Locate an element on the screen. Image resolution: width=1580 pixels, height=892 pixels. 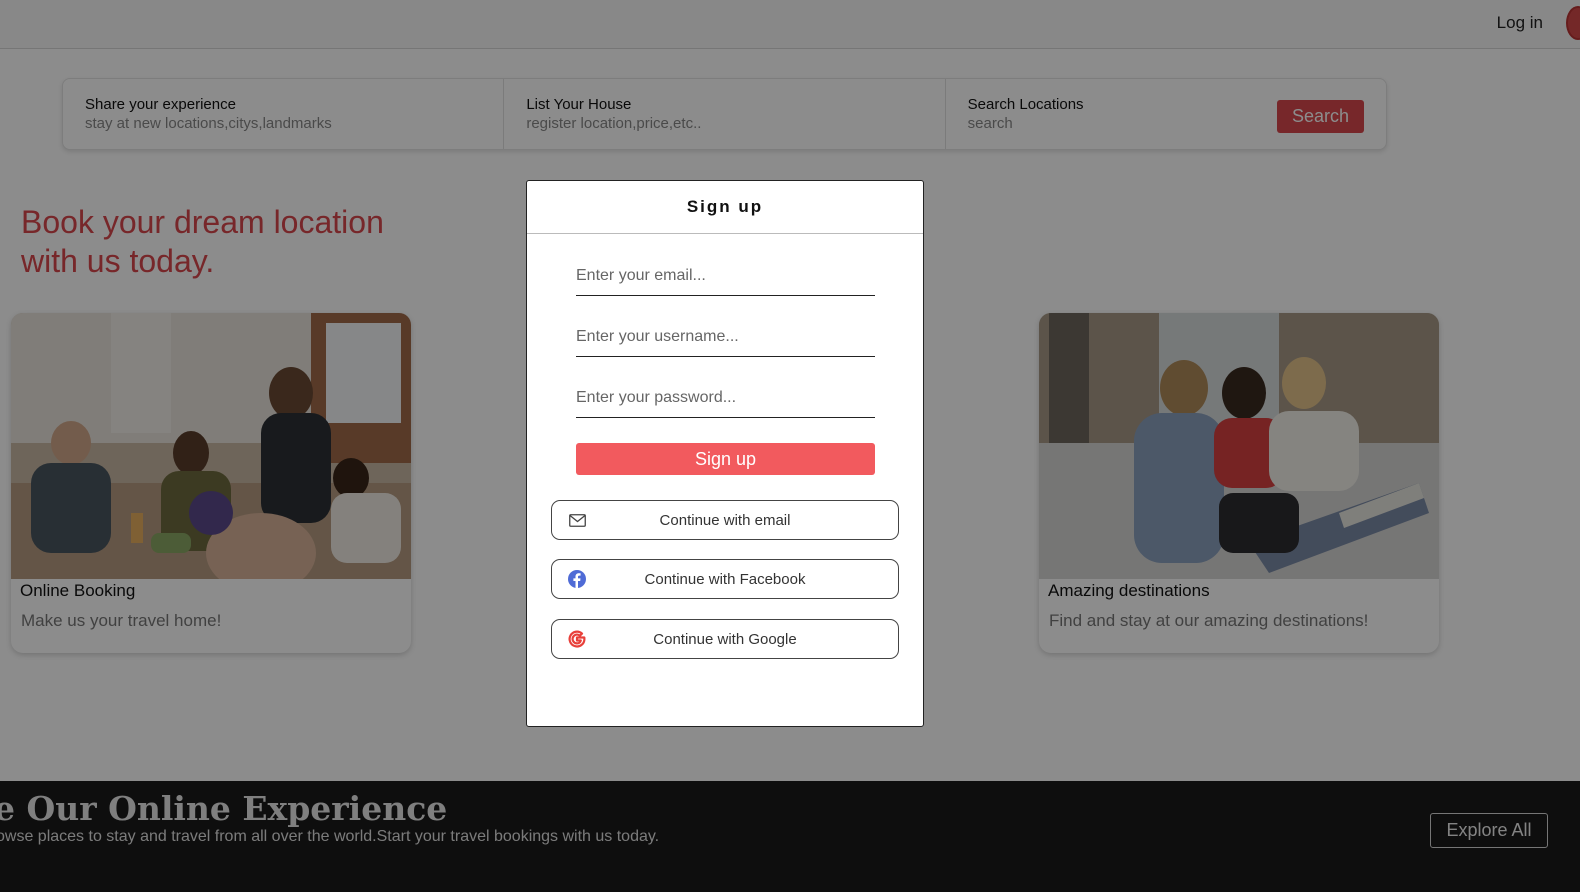
modal-header: Sign up is located at coordinates (725, 207).